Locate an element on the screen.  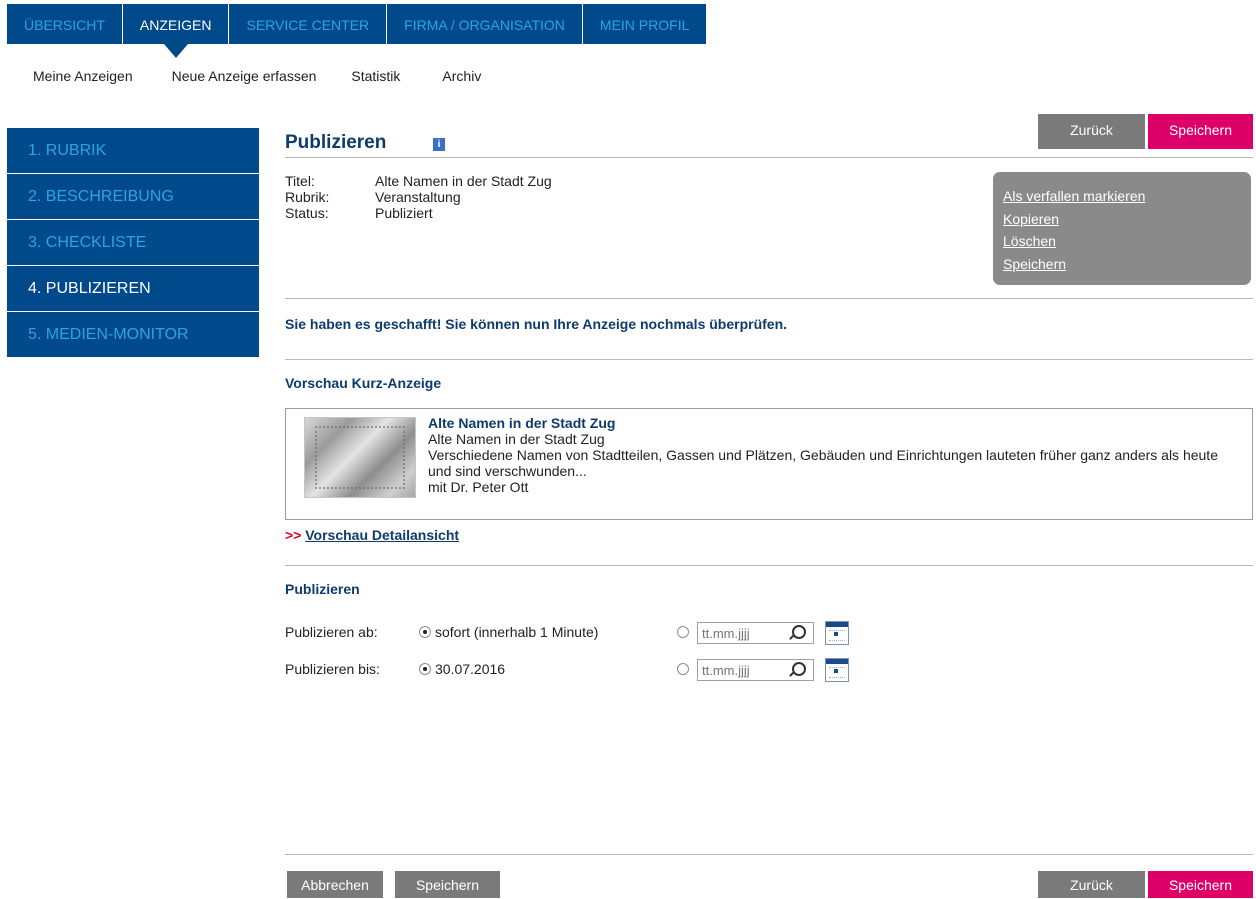
publish-from-date-input is located at coordinates (741, 633).